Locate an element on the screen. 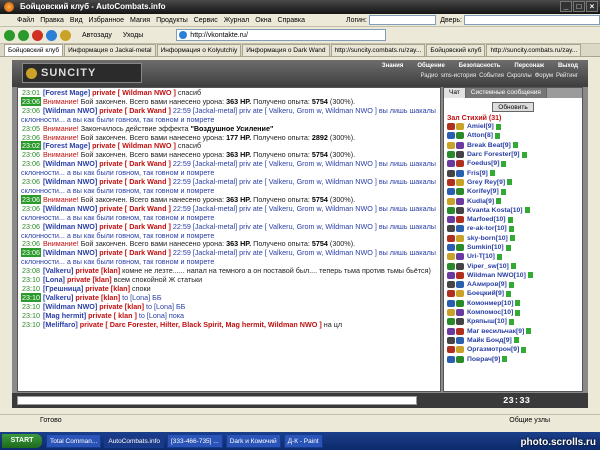 This screenshot has height=450, width=600. game-nav-item: Безопасность is located at coordinates (480, 66).